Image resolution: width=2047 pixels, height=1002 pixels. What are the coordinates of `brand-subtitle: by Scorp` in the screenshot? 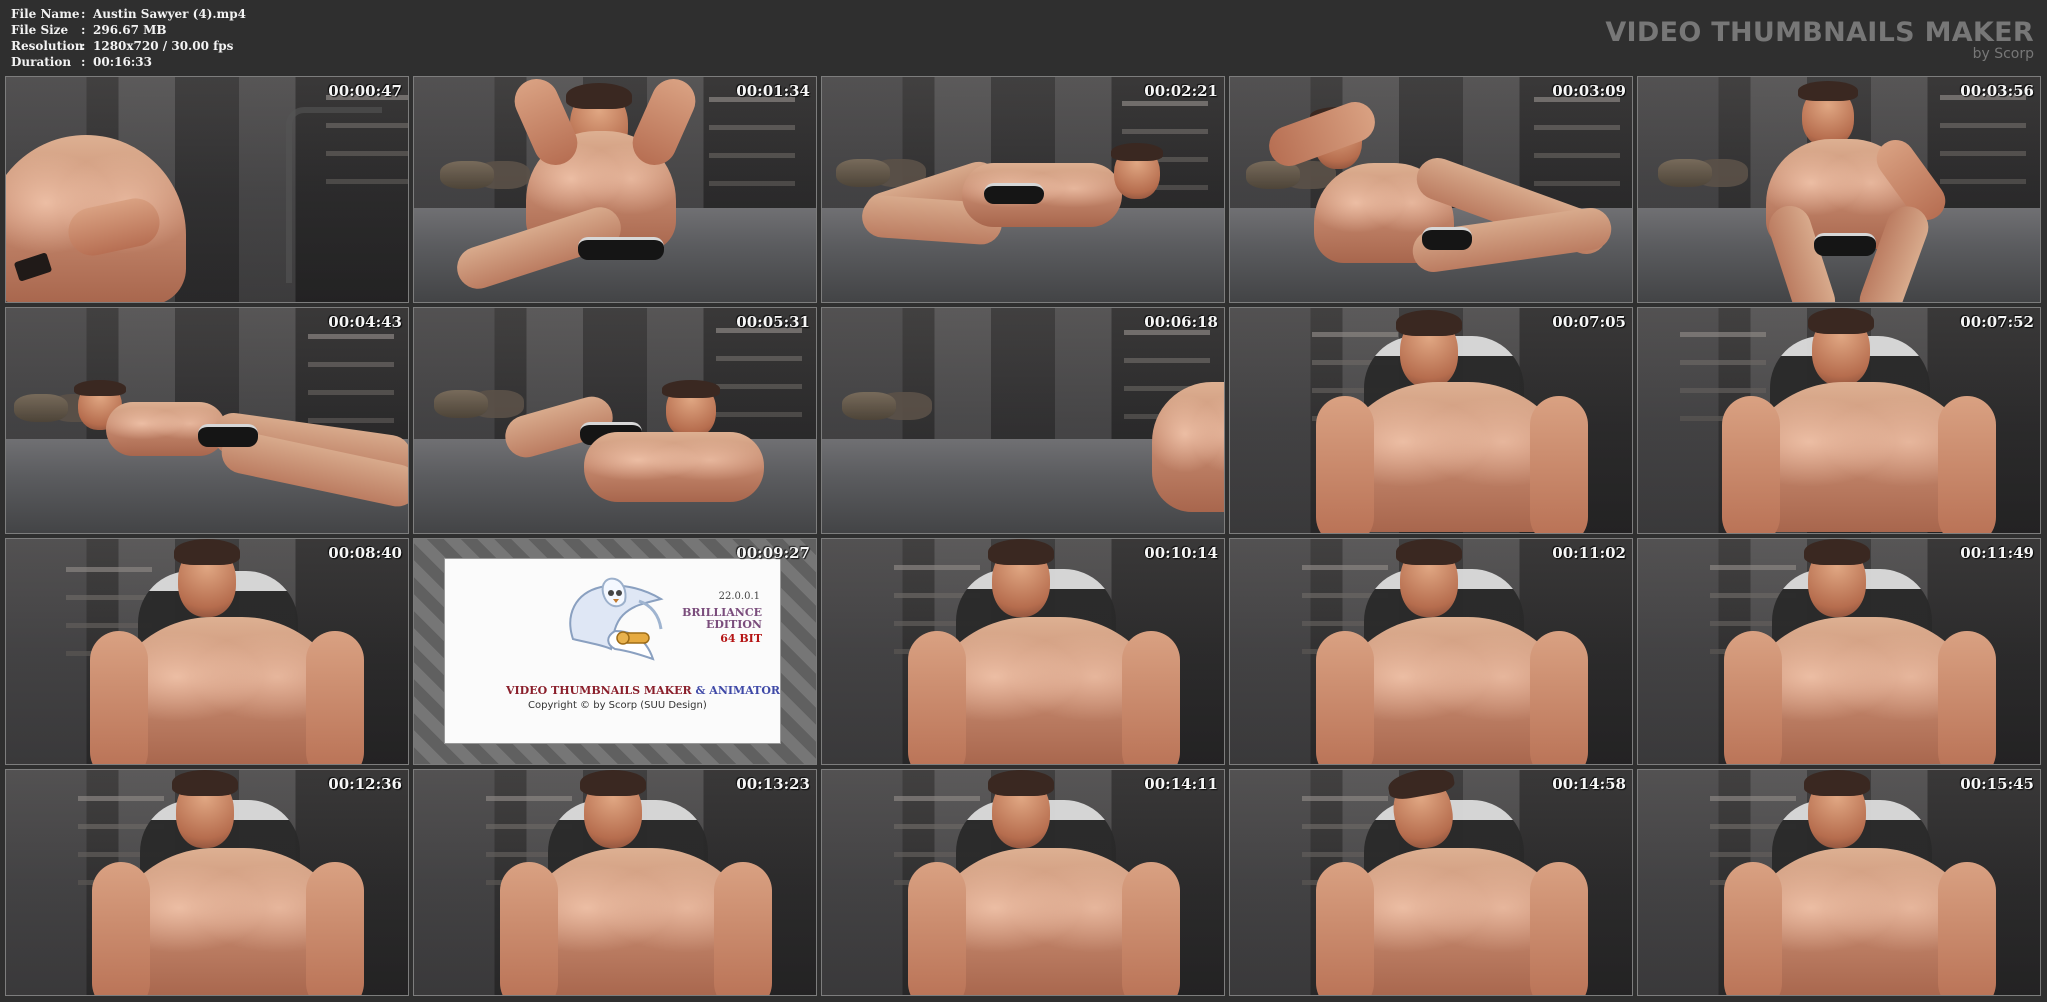 It's located at (2003, 54).